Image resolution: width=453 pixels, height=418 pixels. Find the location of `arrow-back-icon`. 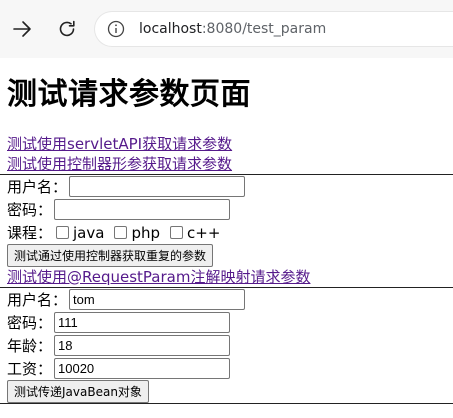

arrow-back-icon is located at coordinates (22, 29).